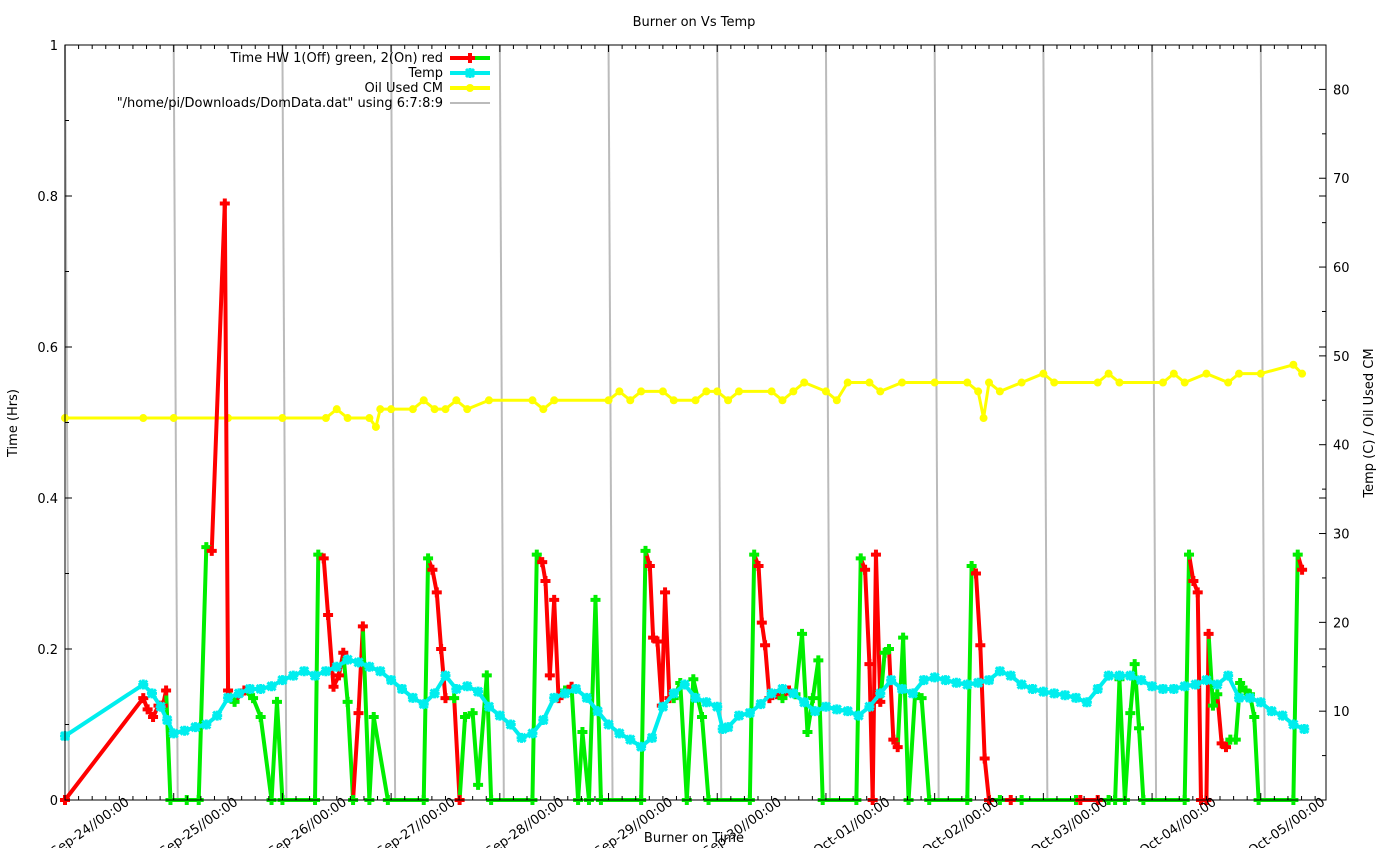 This screenshot has width=1400, height=848. What do you see at coordinates (1341, 179) in the screenshot?
I see `y2-tick-label: 70` at bounding box center [1341, 179].